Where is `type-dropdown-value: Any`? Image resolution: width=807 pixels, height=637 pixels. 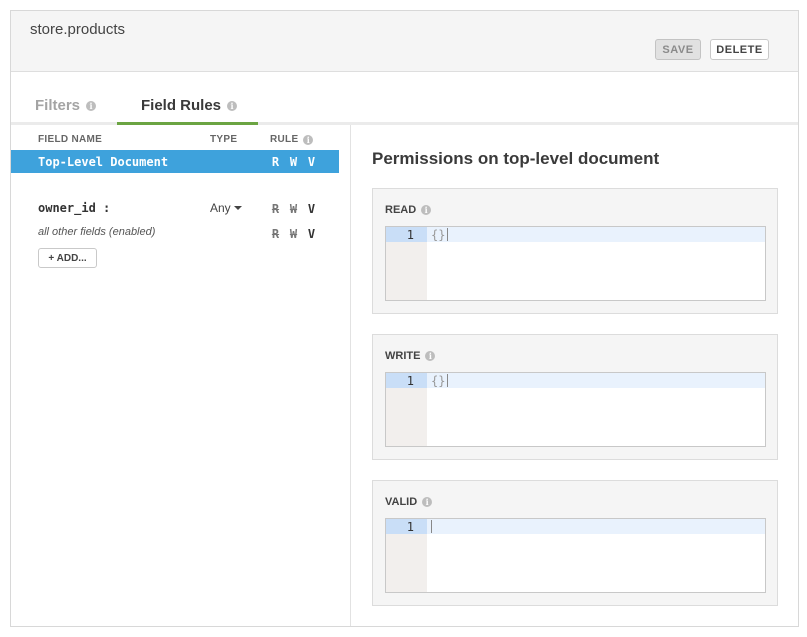
type-dropdown-value: Any is located at coordinates (220, 208).